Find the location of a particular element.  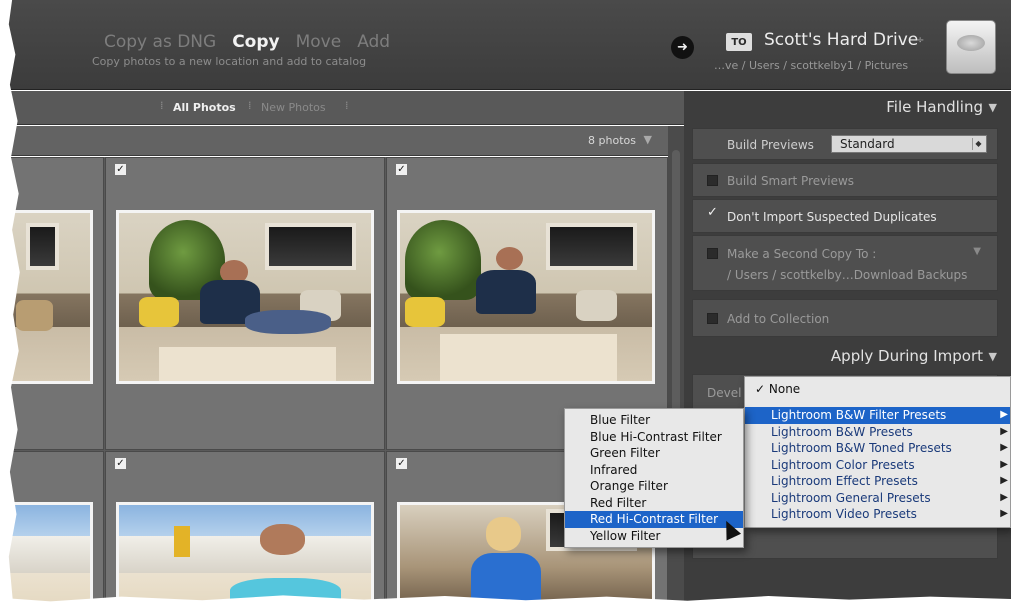

destination-path: …ve / Users / scottkelby1 / Pictures is located at coordinates (811, 65).